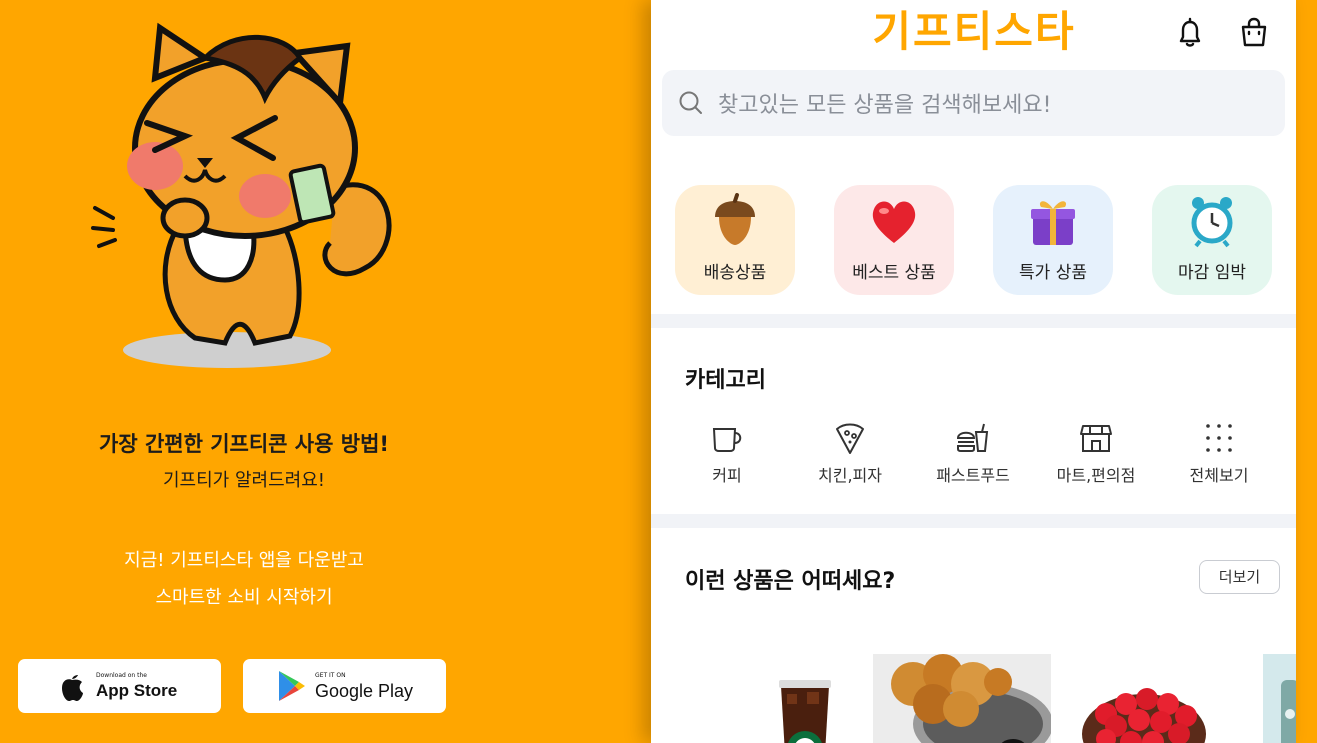 The height and width of the screenshot is (743, 1317). What do you see at coordinates (735, 273) in the screenshot?
I see `quick-menu-label: 배송상품` at bounding box center [735, 273].